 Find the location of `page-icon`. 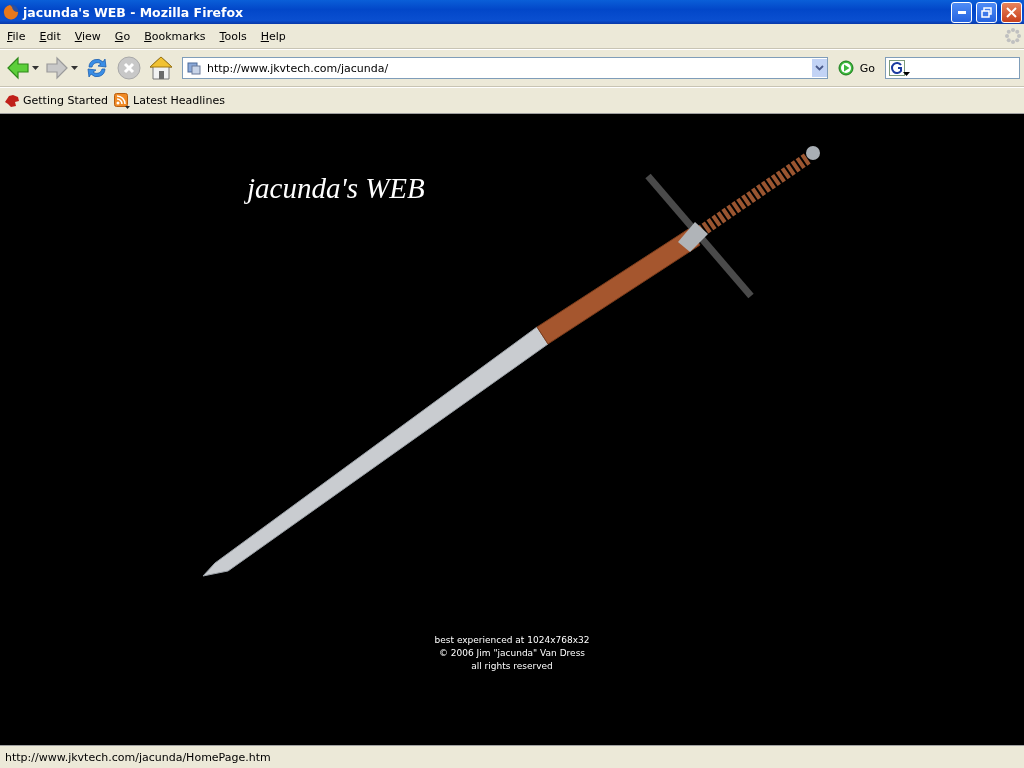

page-icon is located at coordinates (194, 68).